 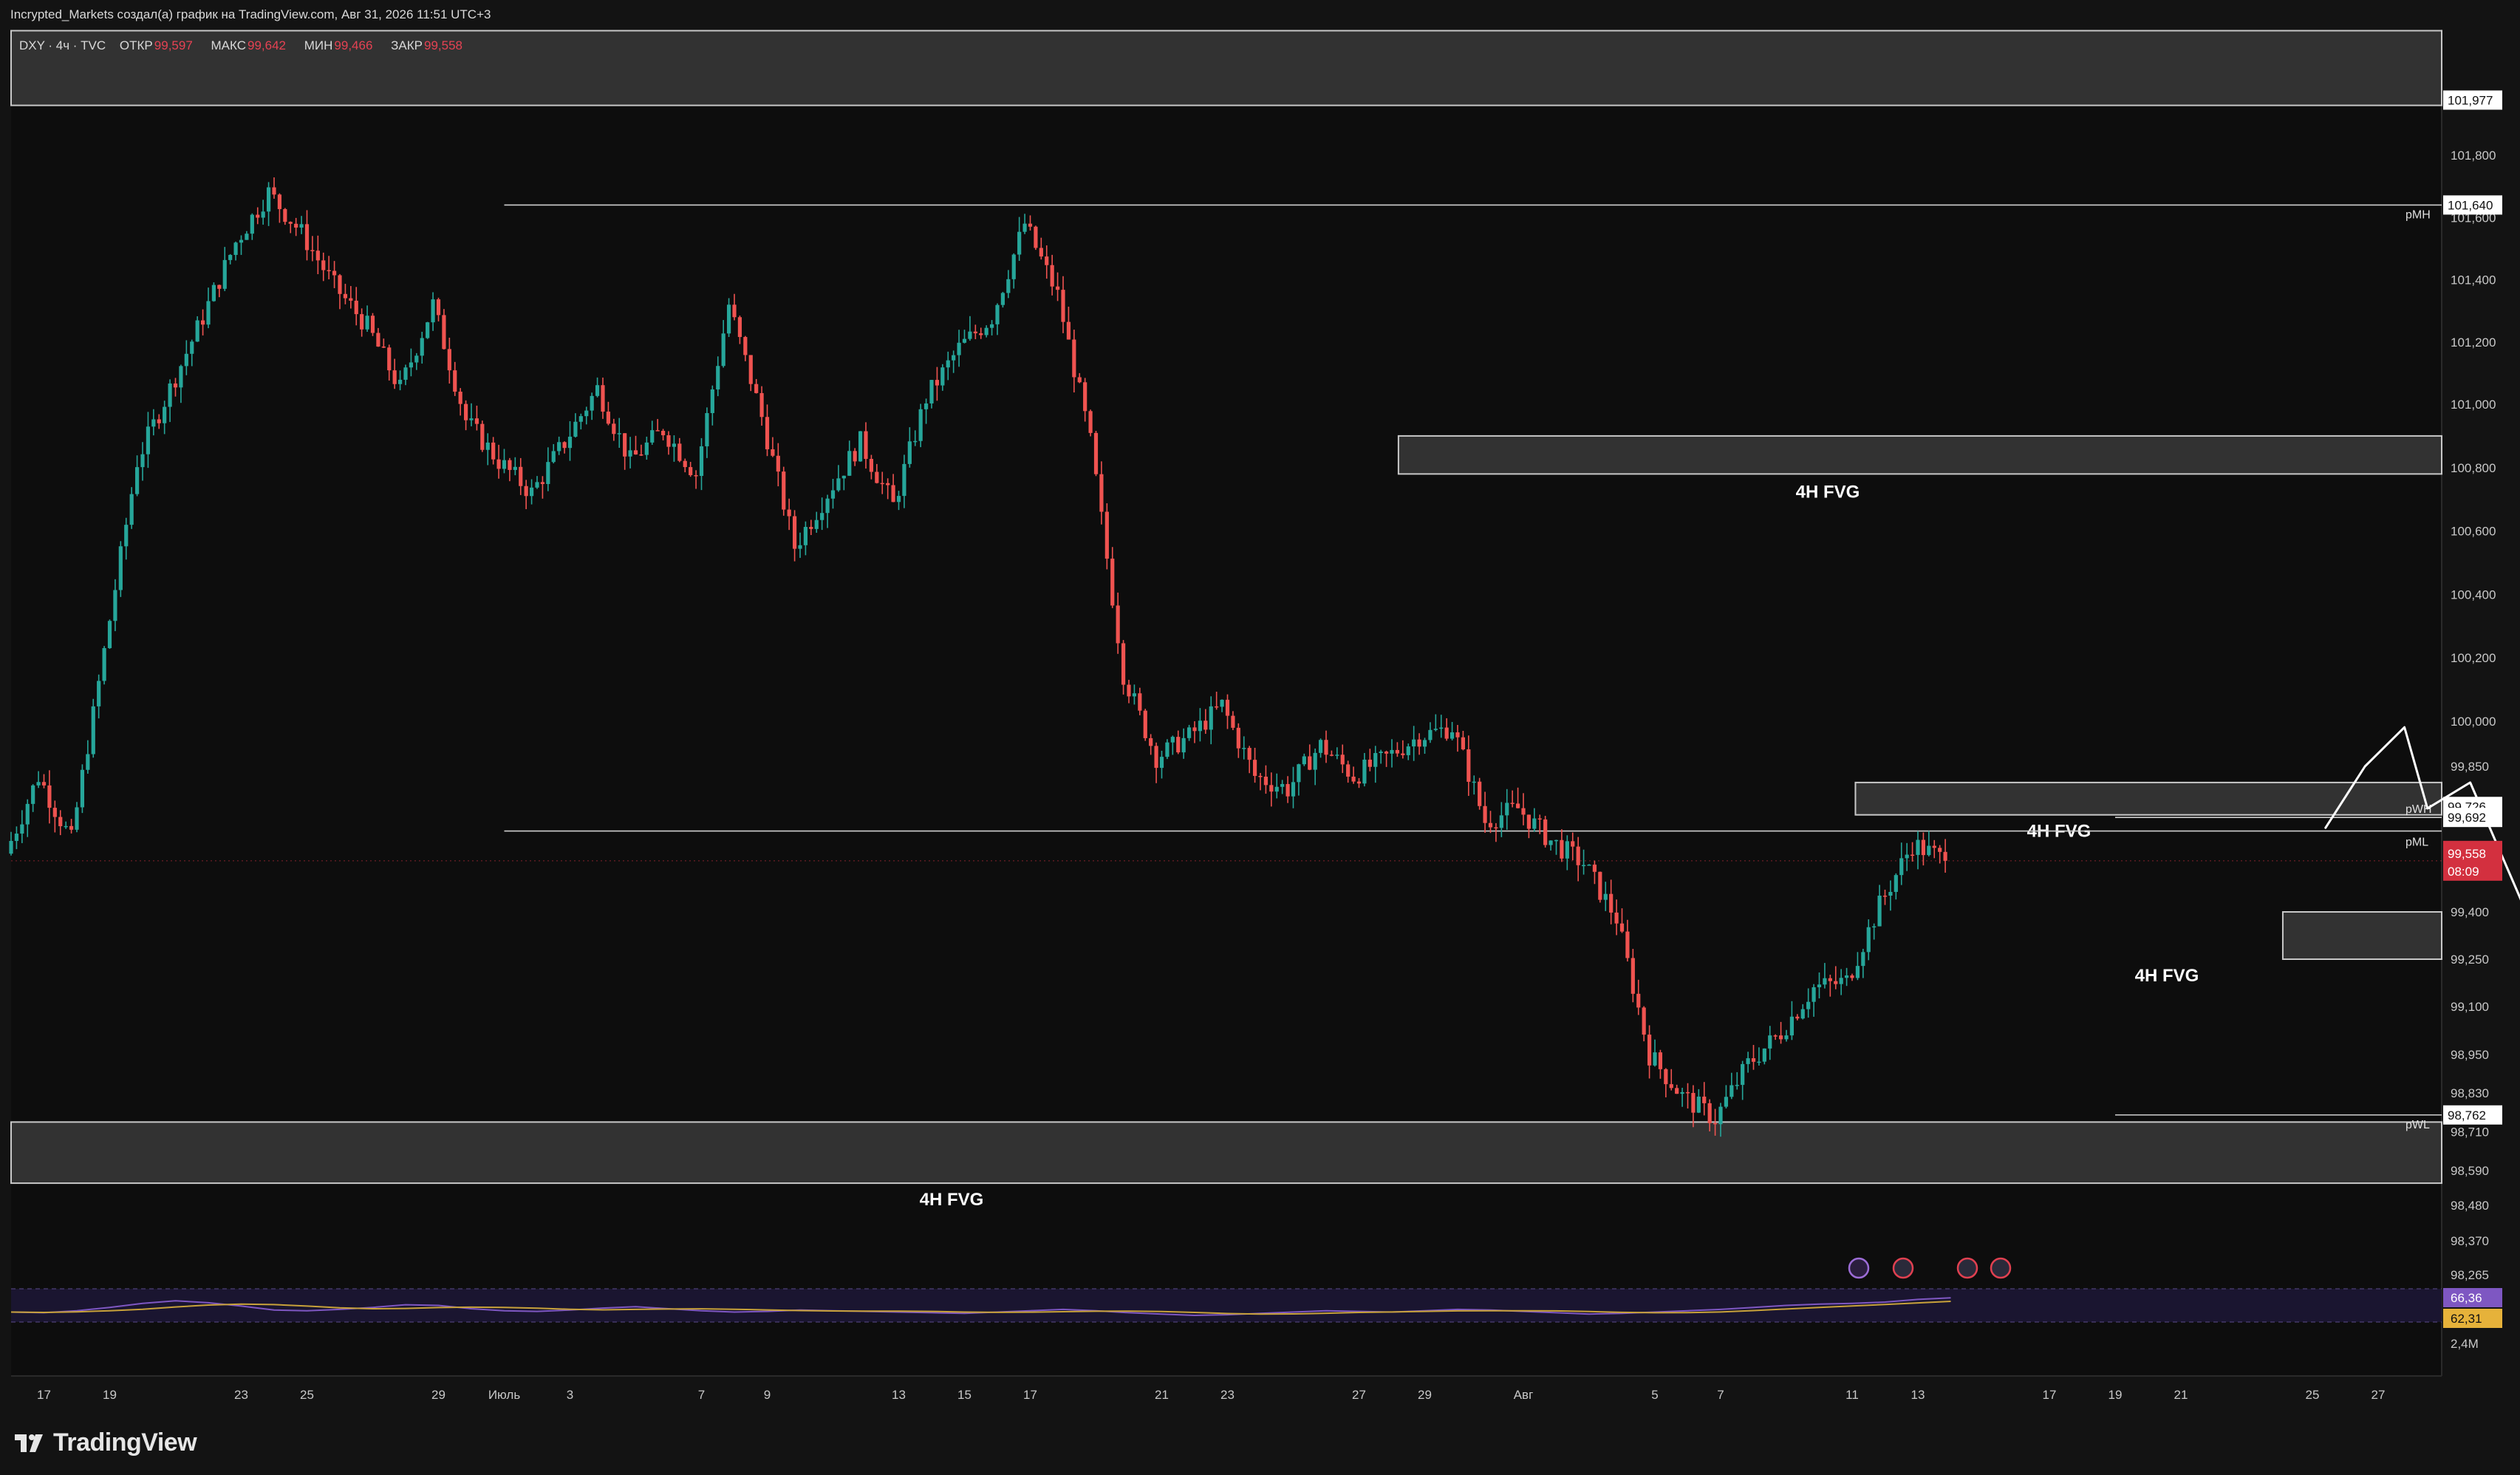 What do you see at coordinates (2473, 156) in the screenshot?
I see `price-tick-label: 101,800` at bounding box center [2473, 156].